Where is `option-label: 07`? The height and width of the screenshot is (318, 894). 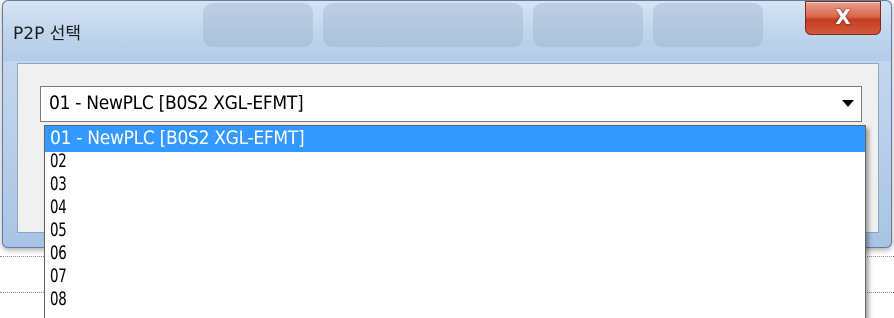 option-label: 07 is located at coordinates (58, 276).